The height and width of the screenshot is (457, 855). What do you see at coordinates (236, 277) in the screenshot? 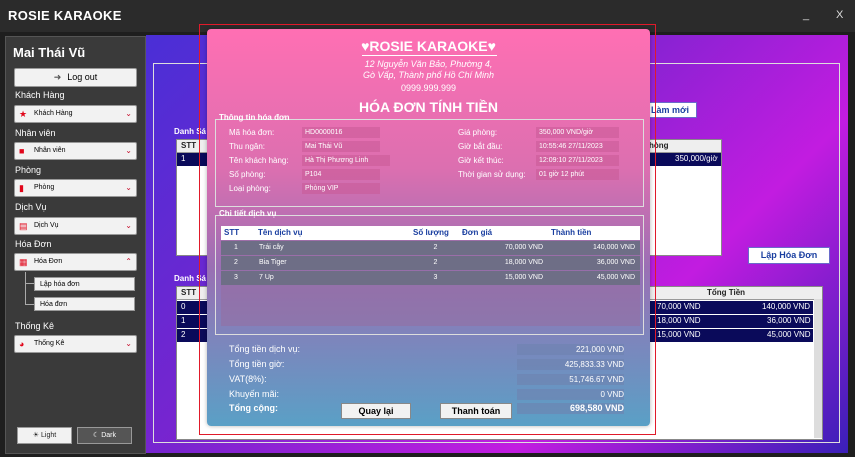
I see `row-stt: 3` at bounding box center [236, 277].